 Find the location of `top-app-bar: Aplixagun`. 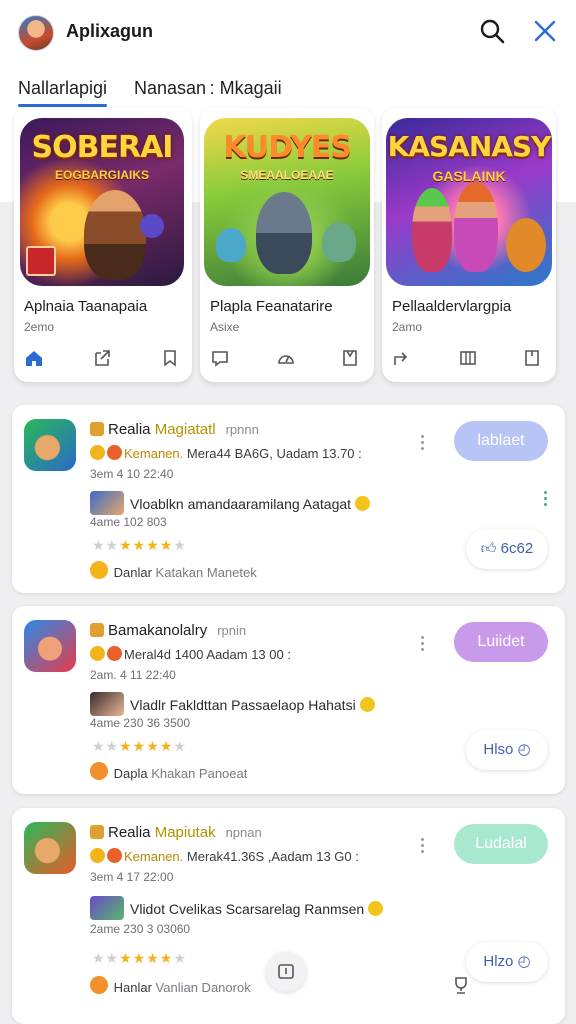

top-app-bar: Aplixagun is located at coordinates (288, 31).